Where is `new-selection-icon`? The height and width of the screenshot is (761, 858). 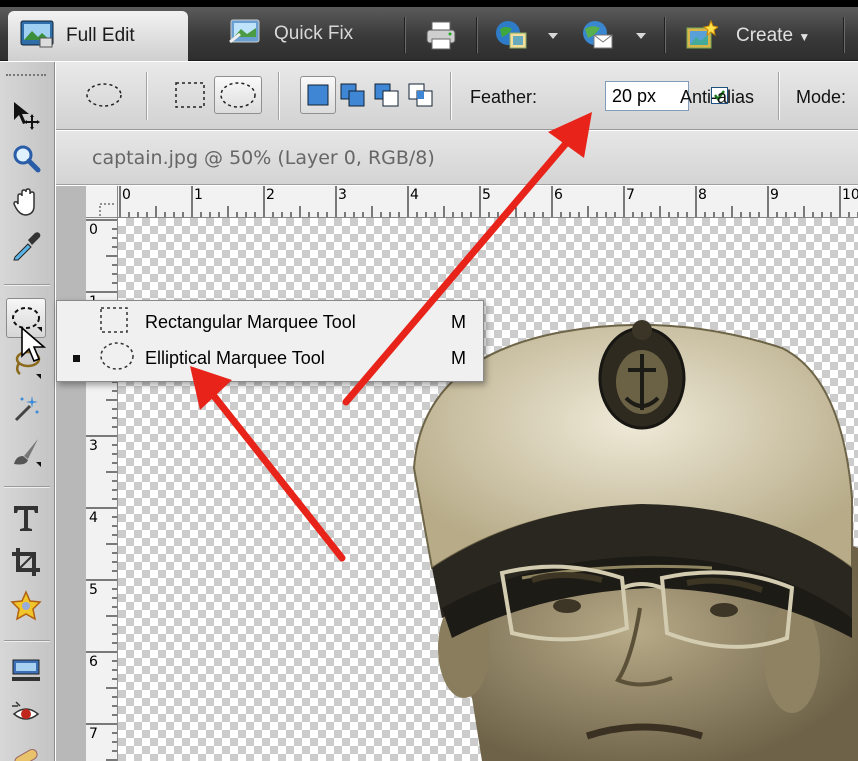 new-selection-icon is located at coordinates (318, 95).